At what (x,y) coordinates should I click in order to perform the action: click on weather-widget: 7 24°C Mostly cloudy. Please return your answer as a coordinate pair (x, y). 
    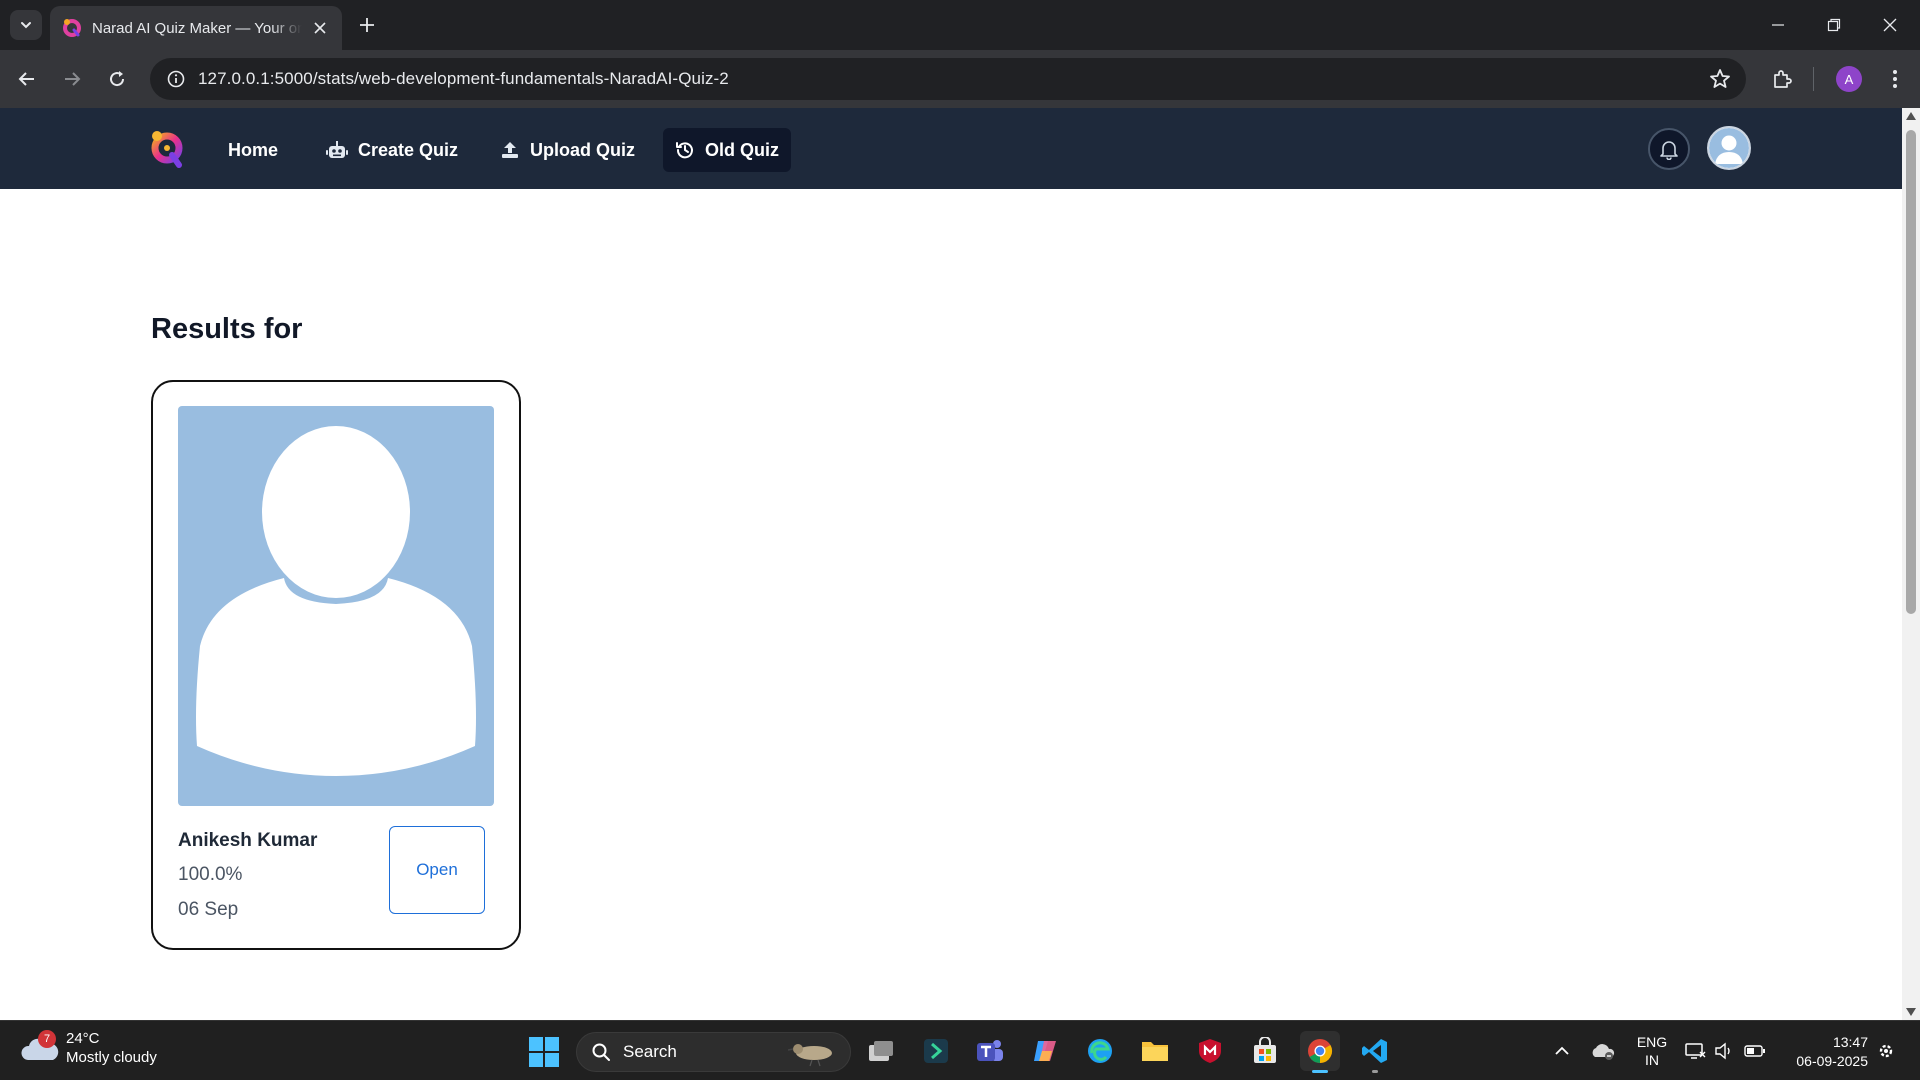
    Looking at the image, I should click on (88, 1048).